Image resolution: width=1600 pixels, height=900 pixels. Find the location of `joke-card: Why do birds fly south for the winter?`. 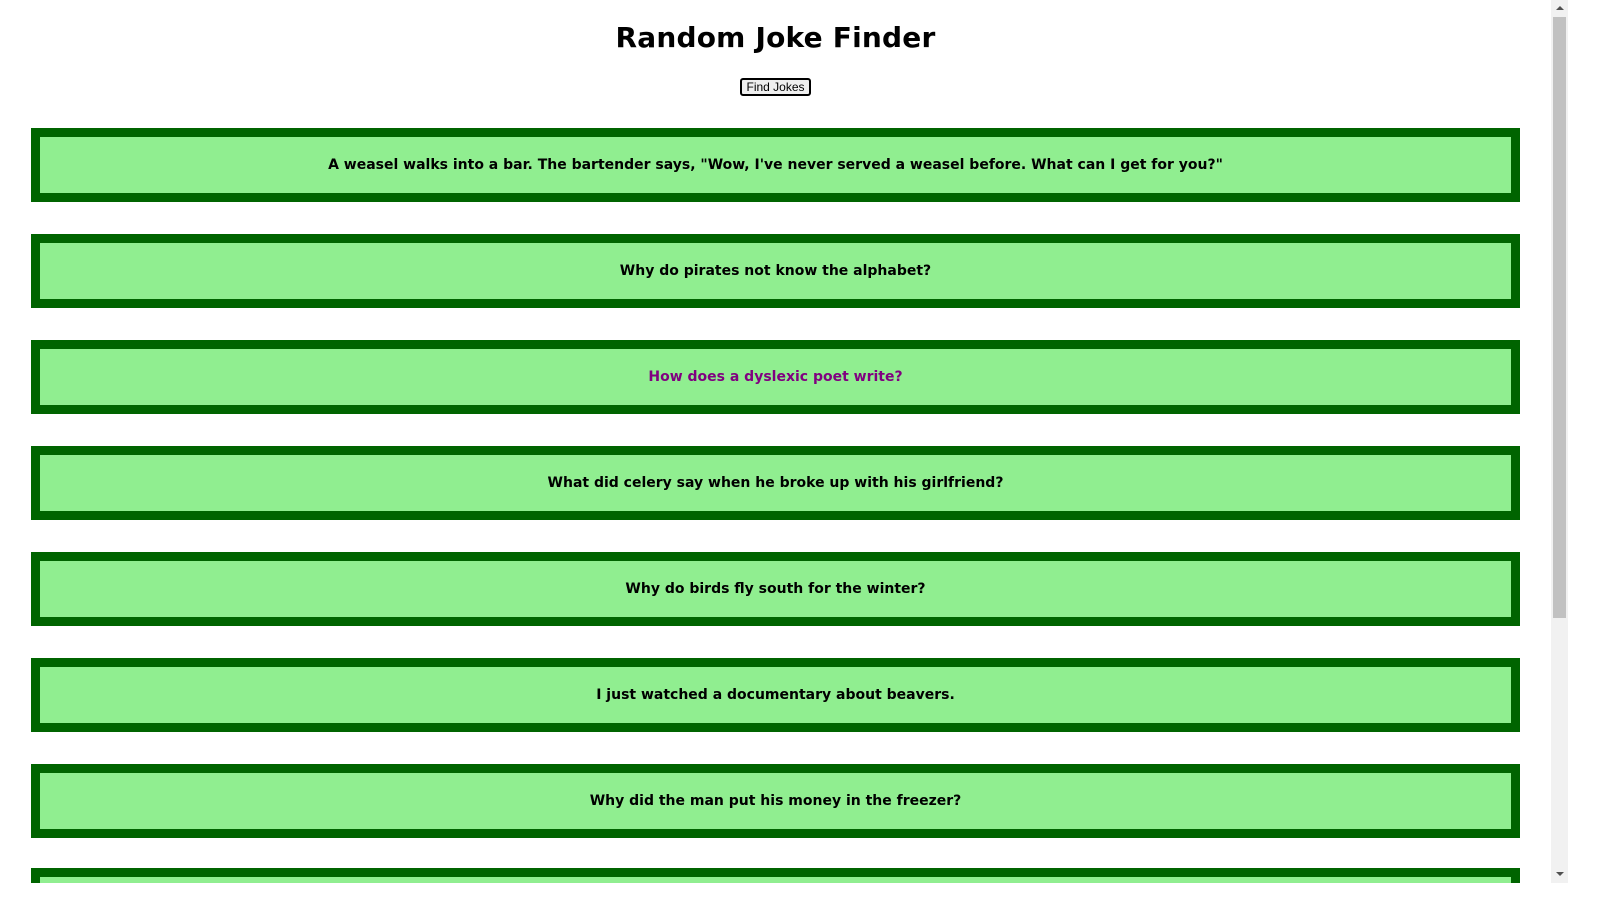

joke-card: Why do birds fly south for the winter? is located at coordinates (775, 589).